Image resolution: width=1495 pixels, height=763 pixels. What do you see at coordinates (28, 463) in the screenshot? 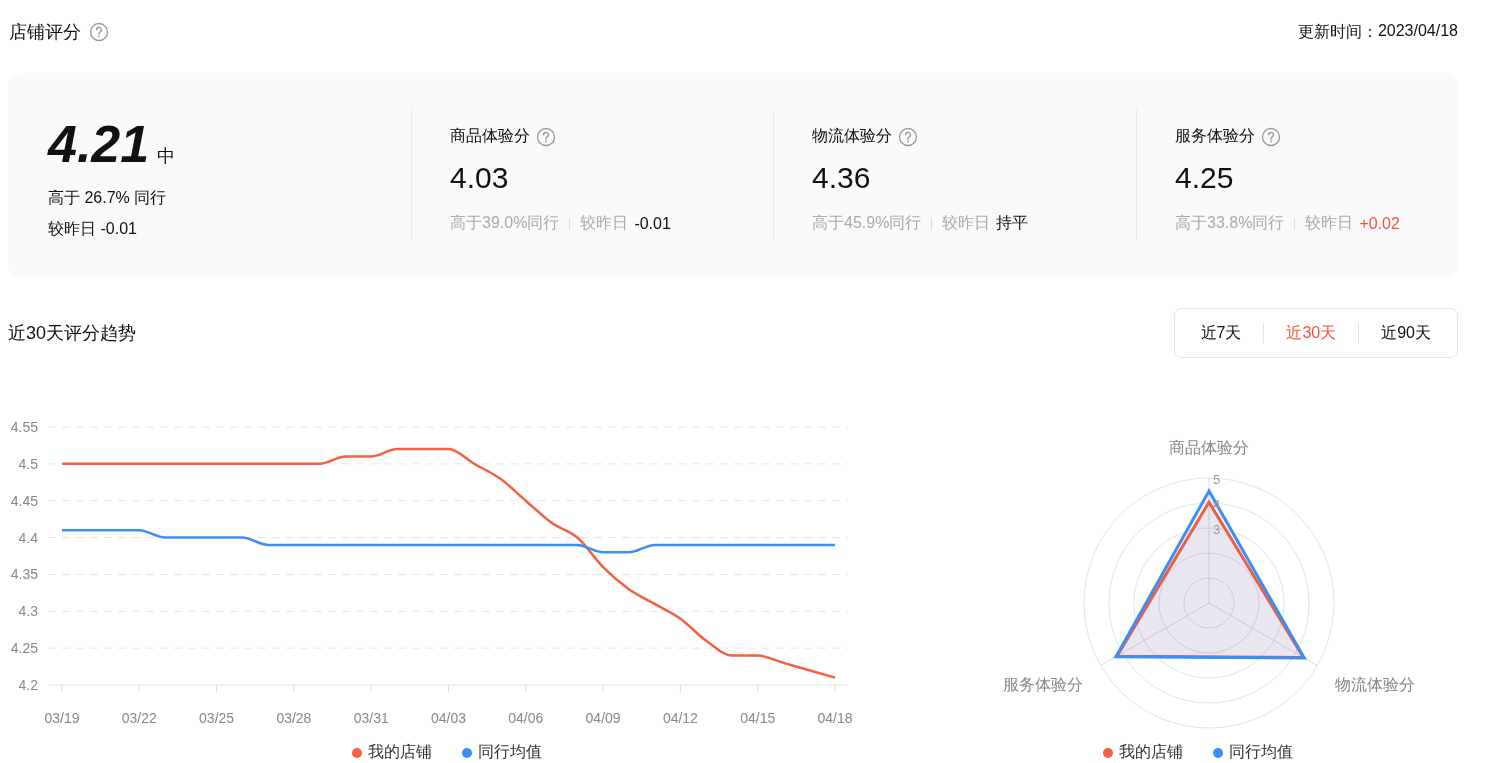
I see `y-axis-label: 4.5` at bounding box center [28, 463].